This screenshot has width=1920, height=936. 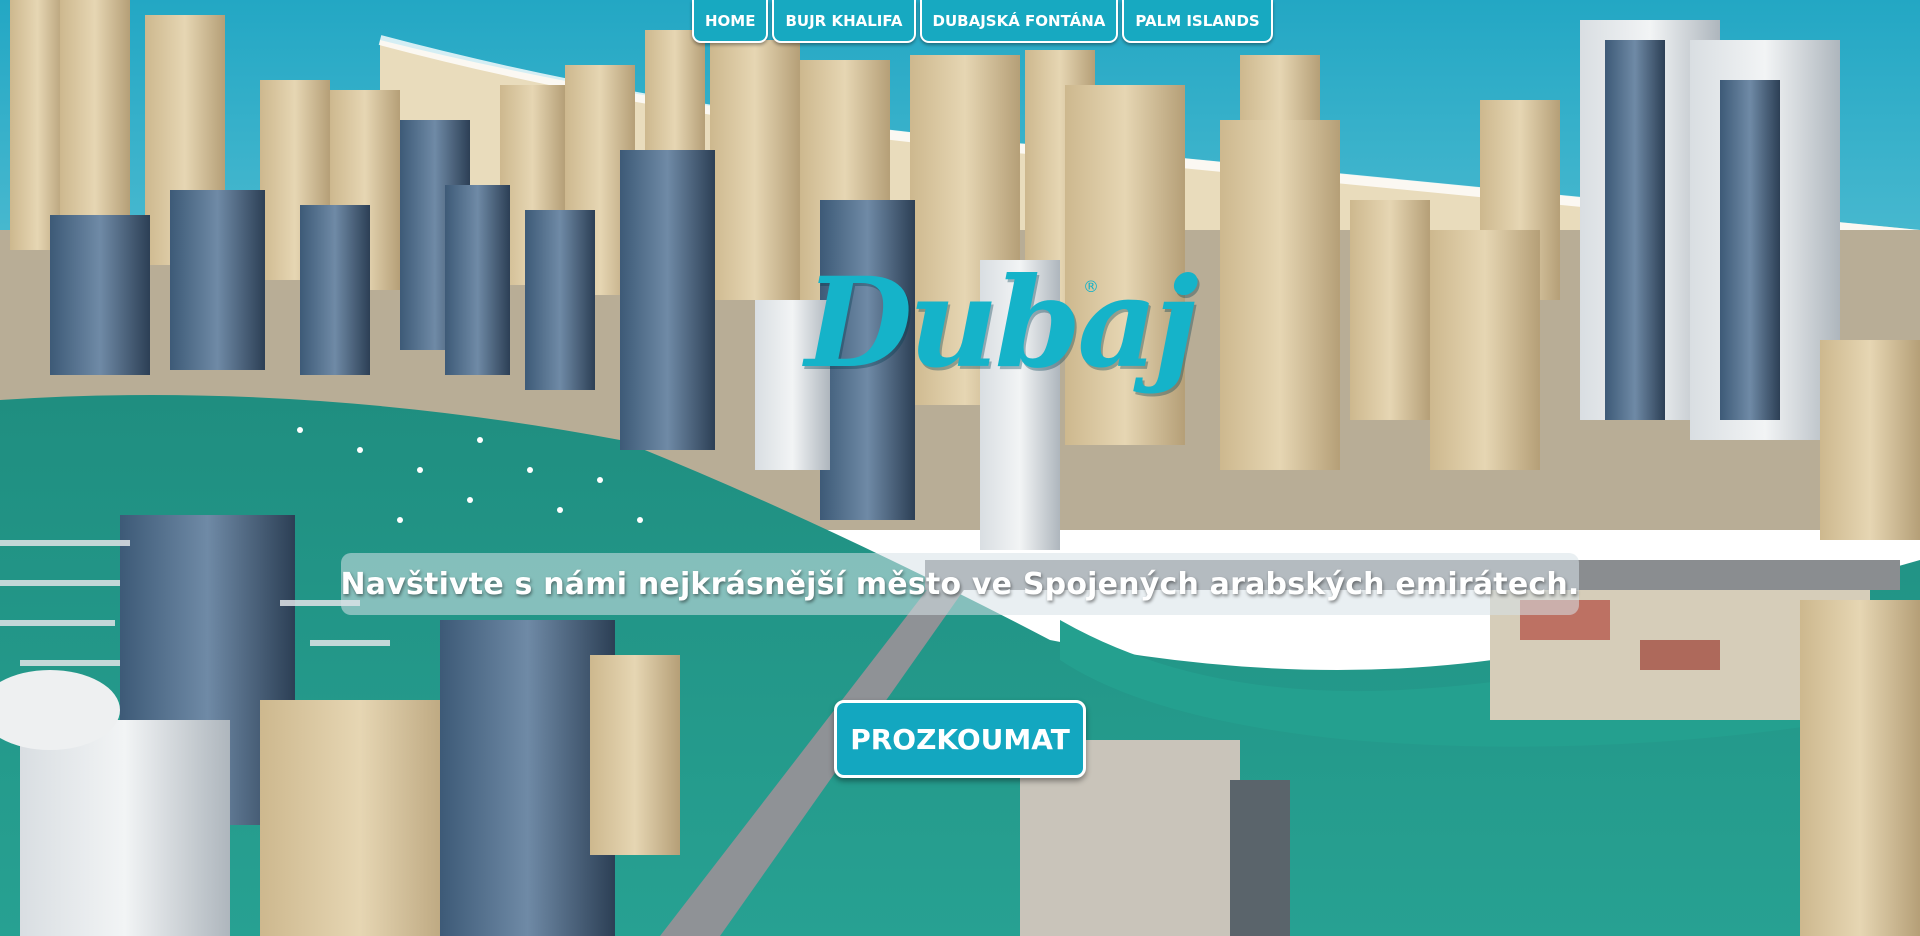 What do you see at coordinates (844, 21) in the screenshot?
I see `nav-item-burj-khalifa: BUJR KHALIFA` at bounding box center [844, 21].